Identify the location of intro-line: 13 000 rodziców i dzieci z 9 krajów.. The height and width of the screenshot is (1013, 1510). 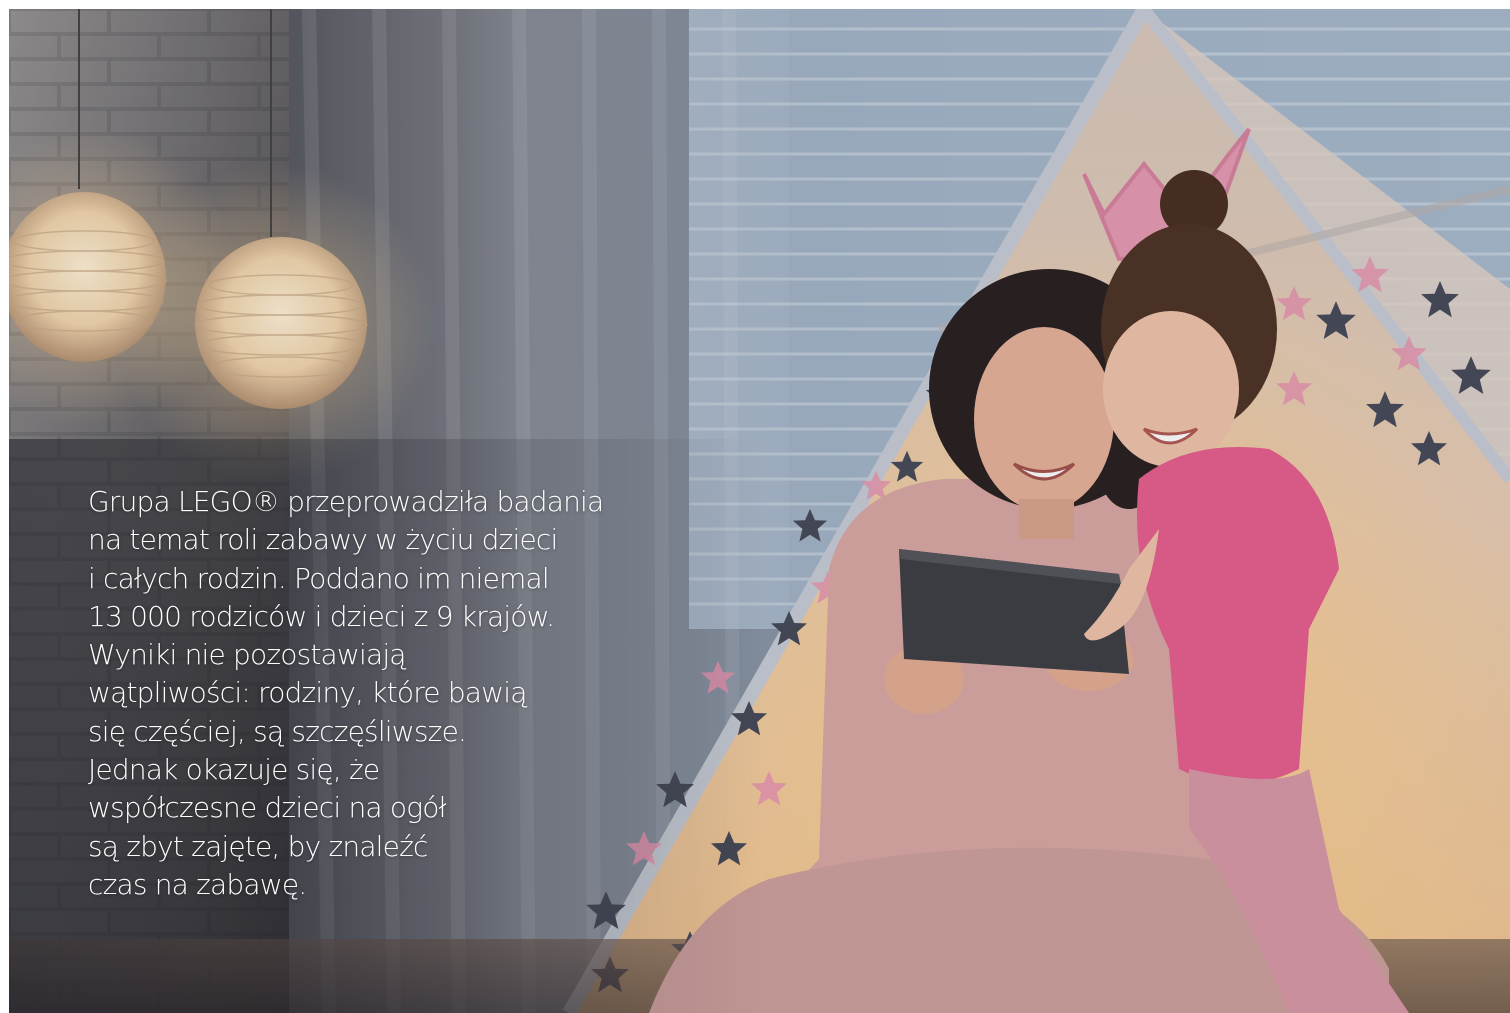
(321, 616).